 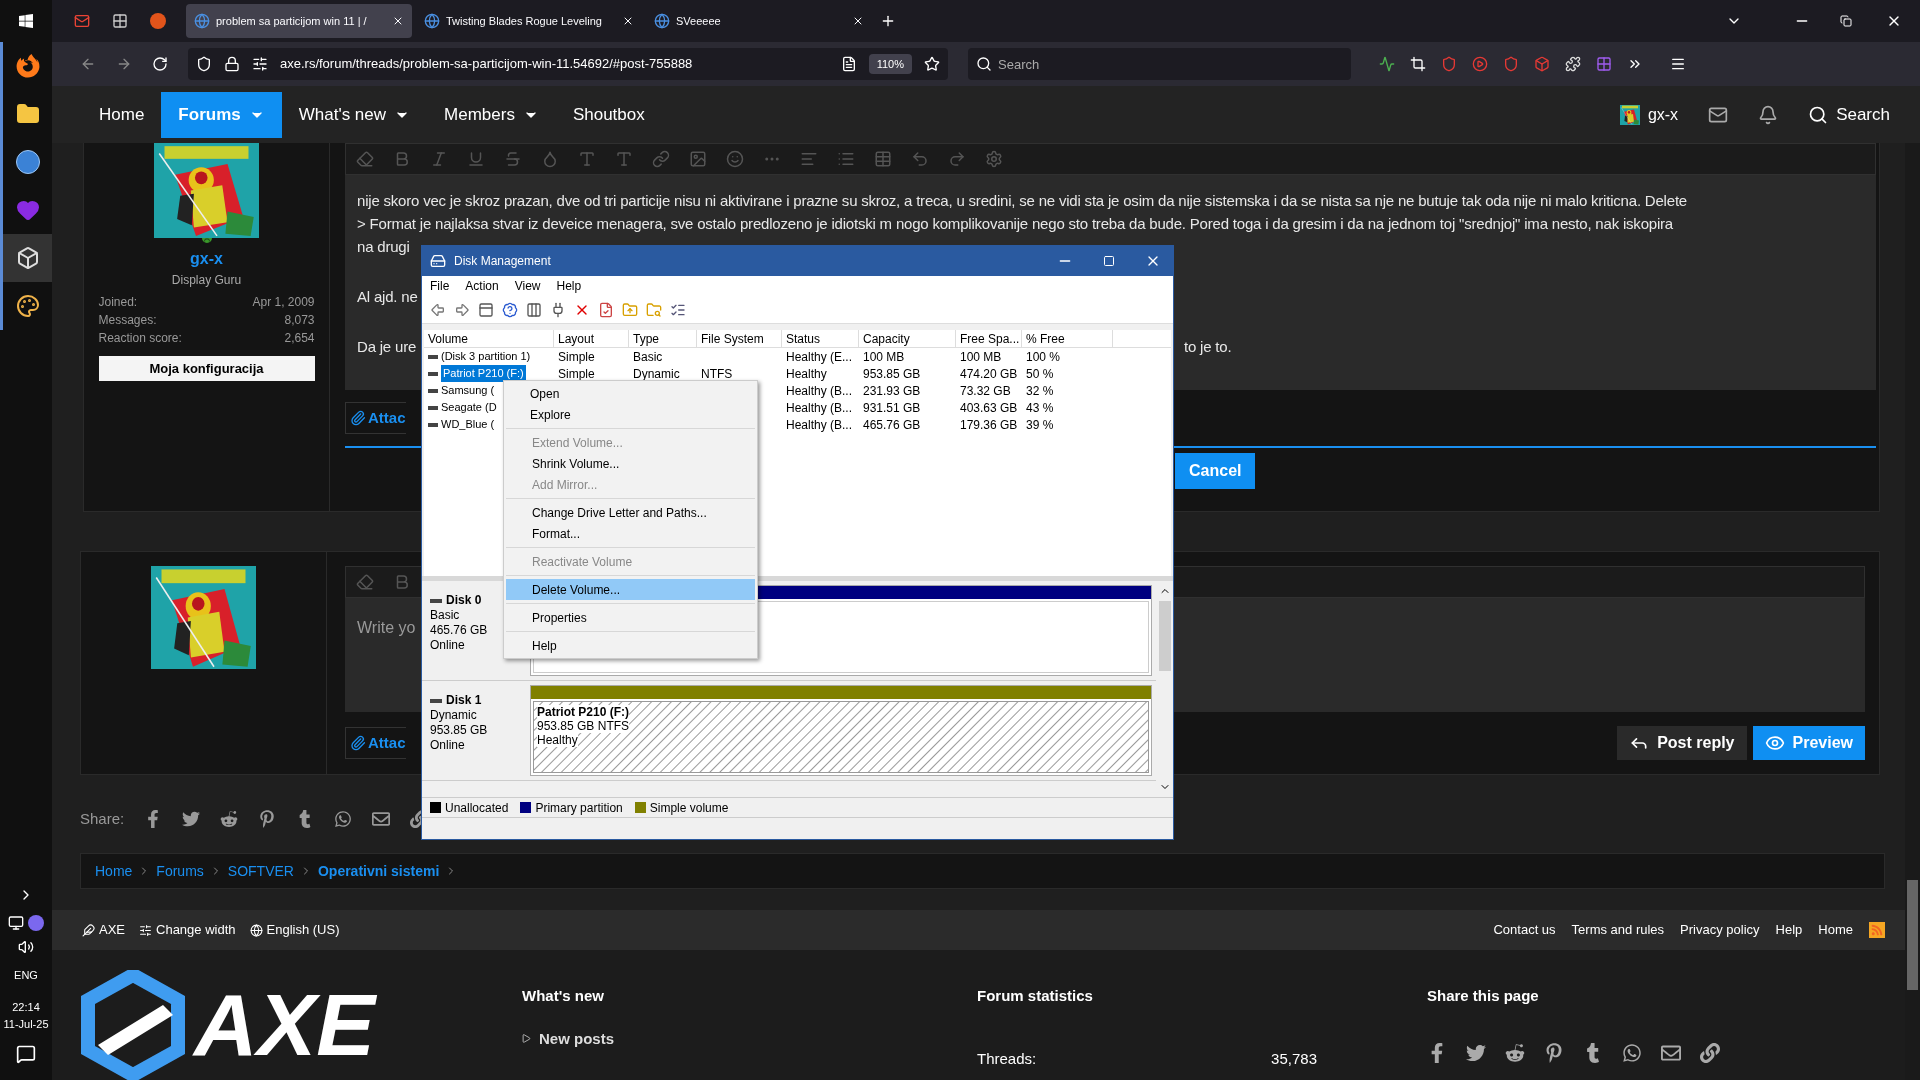 What do you see at coordinates (464, 700) in the screenshot?
I see `disk-name: Disk 1` at bounding box center [464, 700].